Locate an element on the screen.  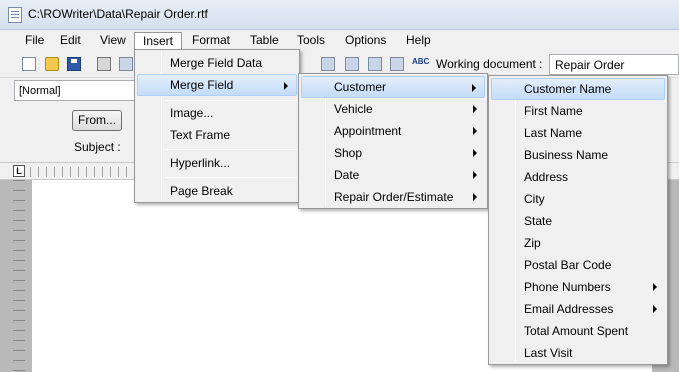
menu-item-phone-numbers: Phone Numbers is located at coordinates (578, 287).